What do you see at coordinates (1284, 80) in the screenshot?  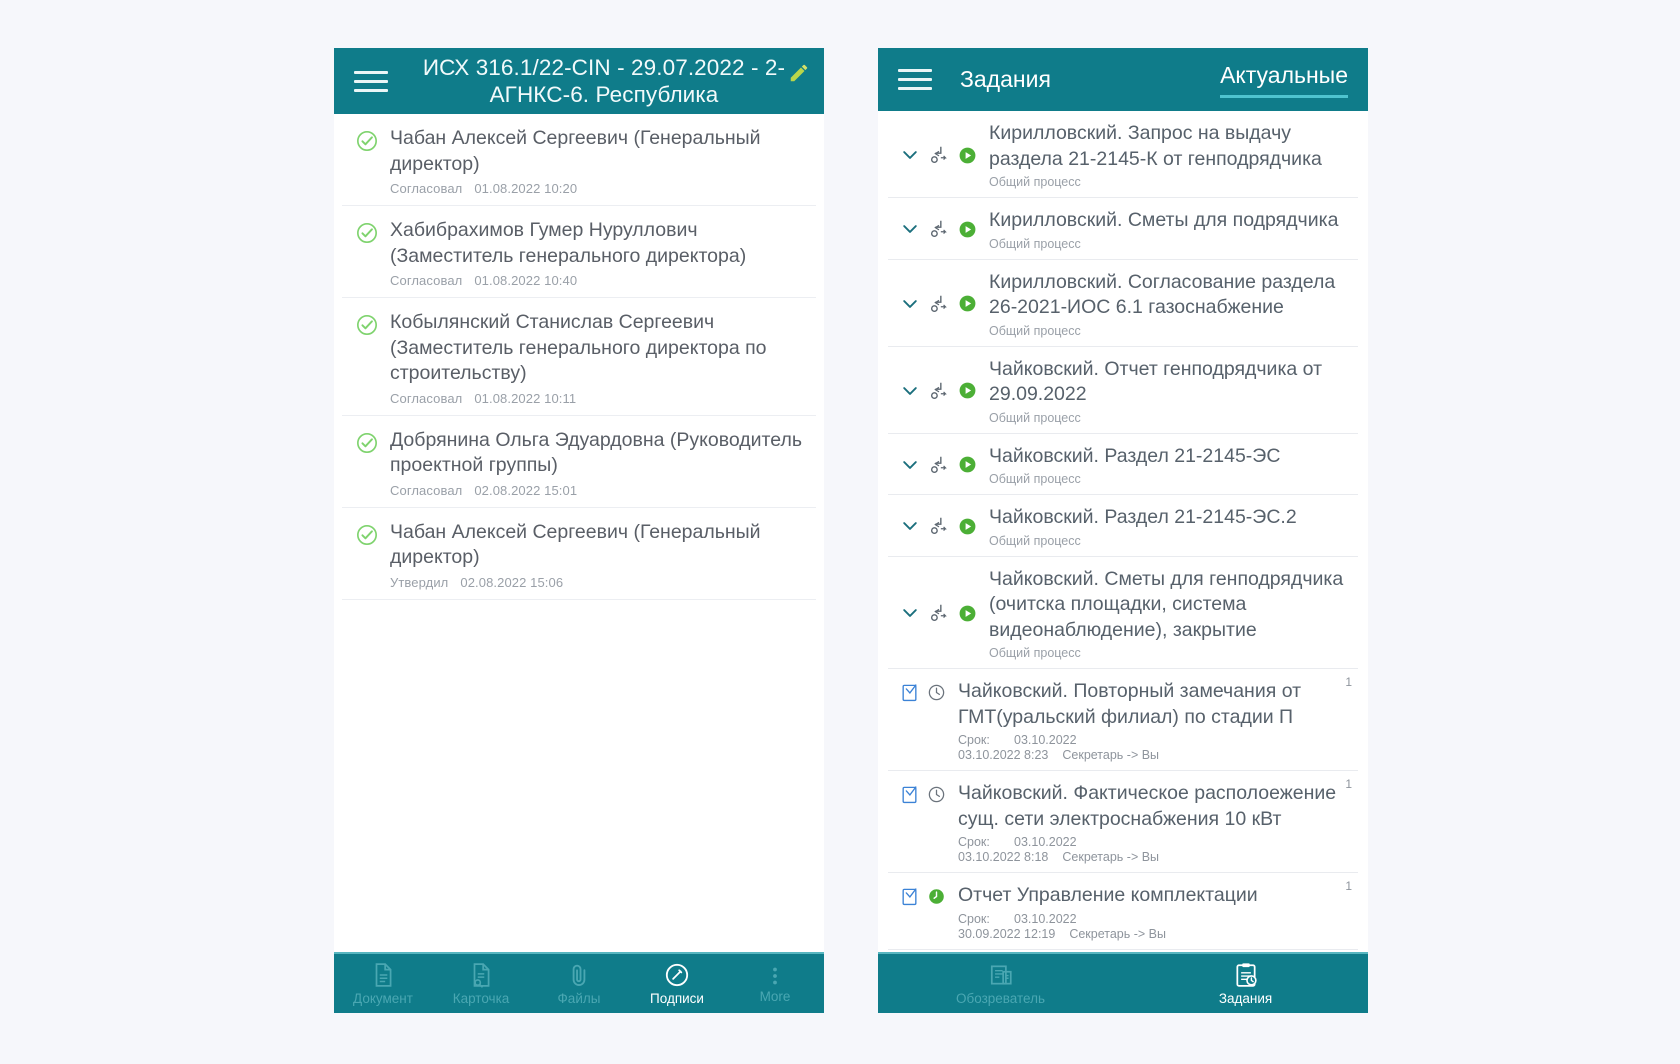 I see `tab-actual: Актуальные` at bounding box center [1284, 80].